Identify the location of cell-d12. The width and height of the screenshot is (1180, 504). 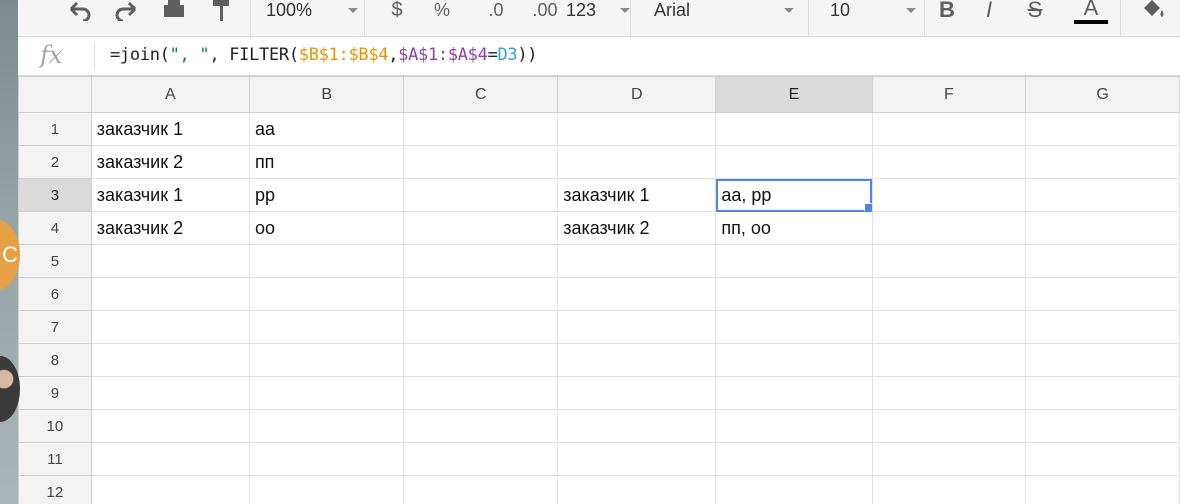
(637, 489).